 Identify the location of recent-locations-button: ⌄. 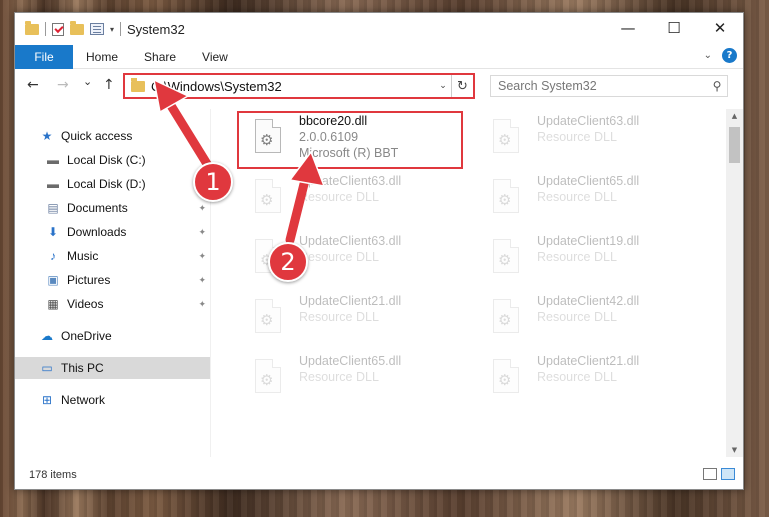
(87, 81).